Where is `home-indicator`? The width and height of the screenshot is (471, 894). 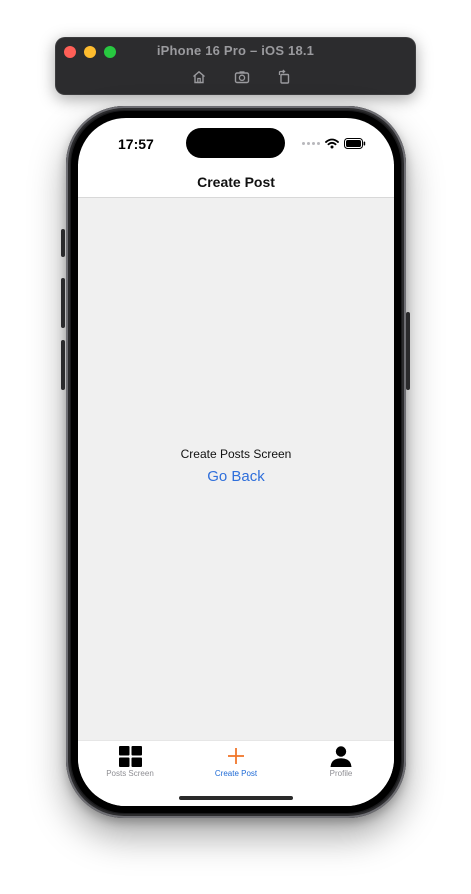
home-indicator is located at coordinates (236, 798).